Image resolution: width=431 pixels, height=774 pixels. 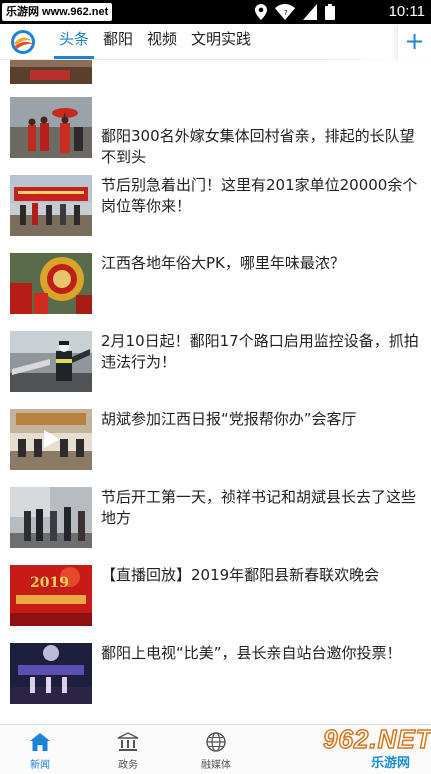 I want to click on home-icon, so click(x=40, y=742).